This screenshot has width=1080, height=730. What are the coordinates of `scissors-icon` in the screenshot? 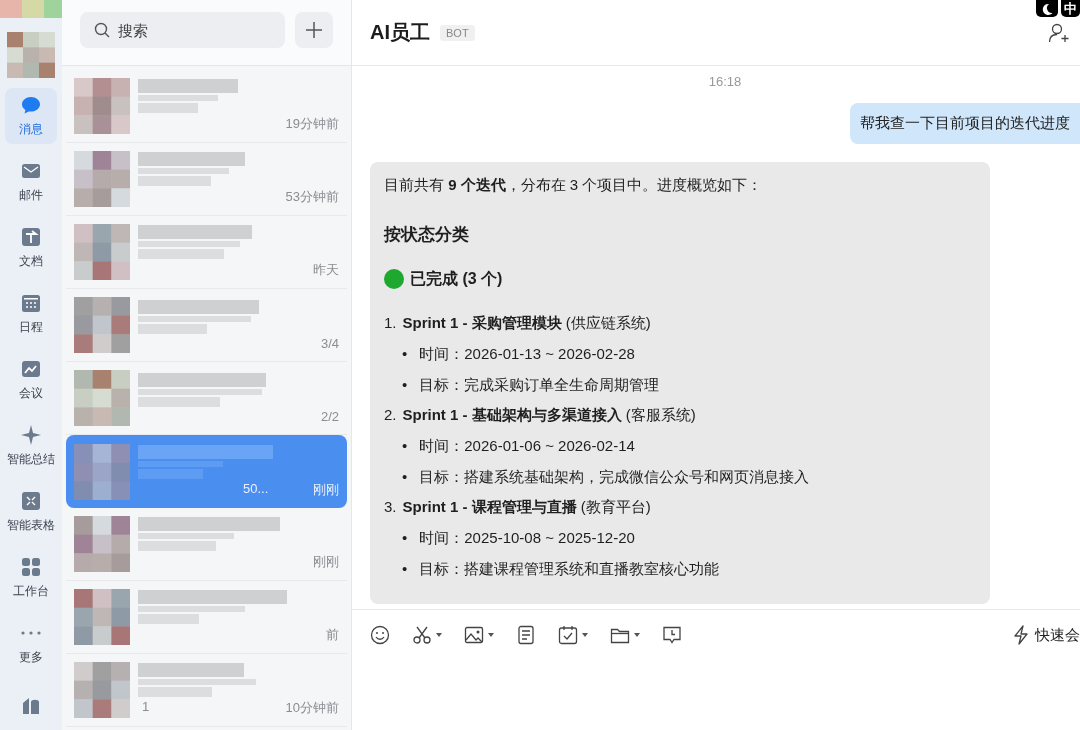 It's located at (422, 635).